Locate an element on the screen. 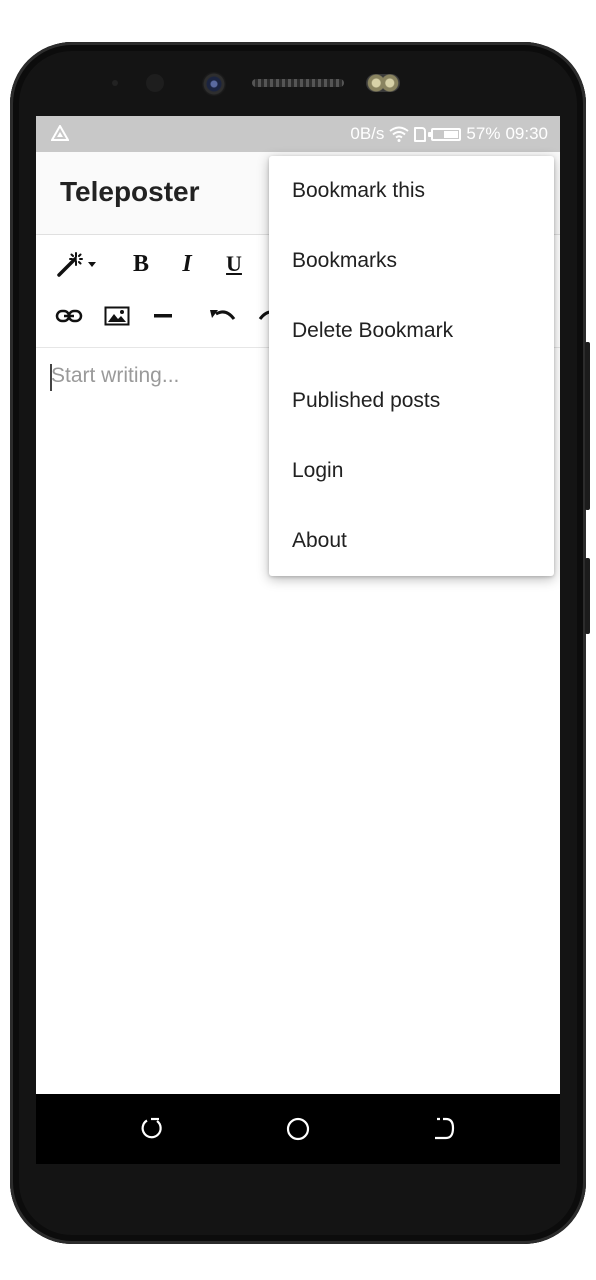 The width and height of the screenshot is (596, 1280). link-button is located at coordinates (69, 316).